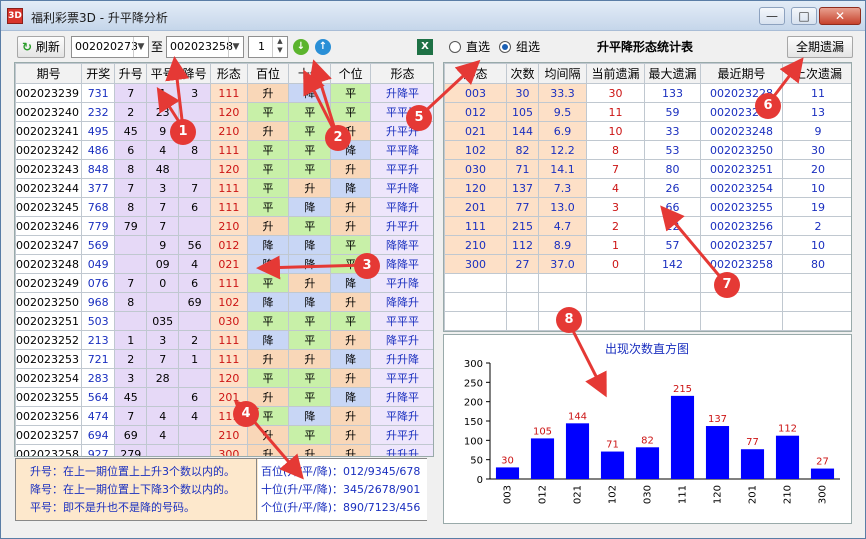 The height and width of the screenshot is (539, 866). I want to click on direct-radio, so click(455, 47).